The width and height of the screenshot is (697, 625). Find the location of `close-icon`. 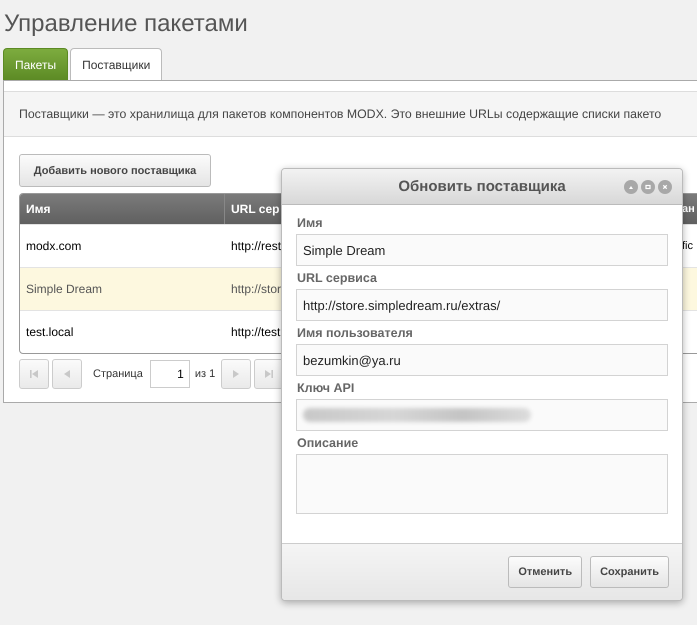

close-icon is located at coordinates (665, 187).